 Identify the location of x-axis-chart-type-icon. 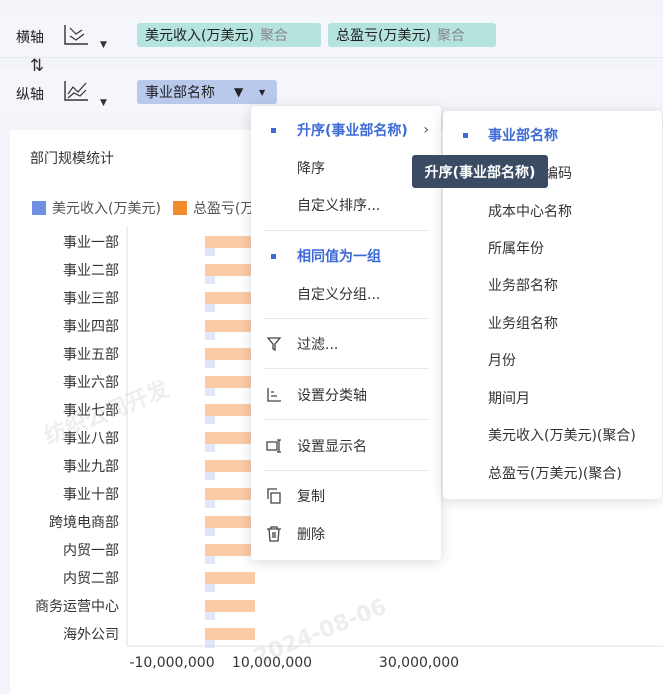
(76, 35).